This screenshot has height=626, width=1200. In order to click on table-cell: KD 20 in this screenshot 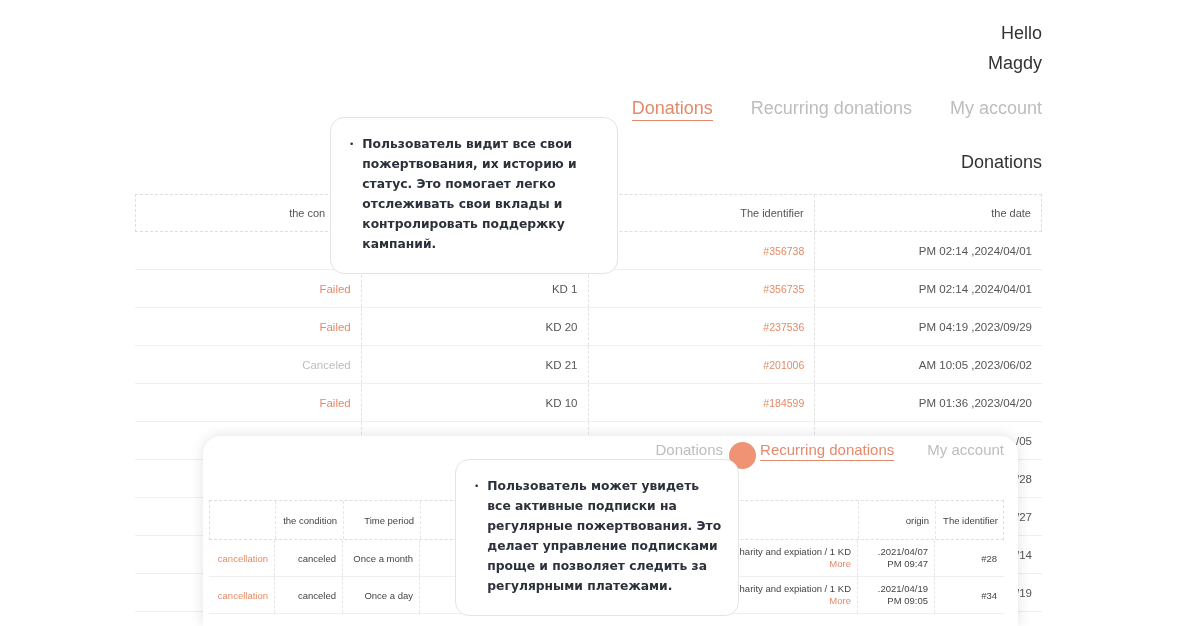, I will do `click(561, 326)`.